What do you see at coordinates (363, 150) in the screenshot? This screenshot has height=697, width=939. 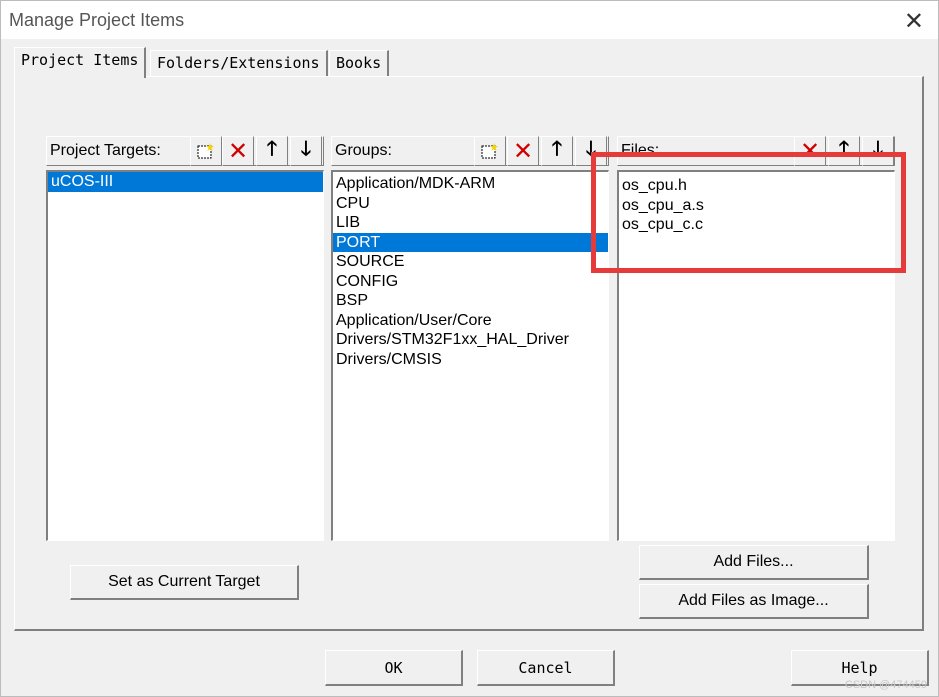 I see `groups-label: Groups:` at bounding box center [363, 150].